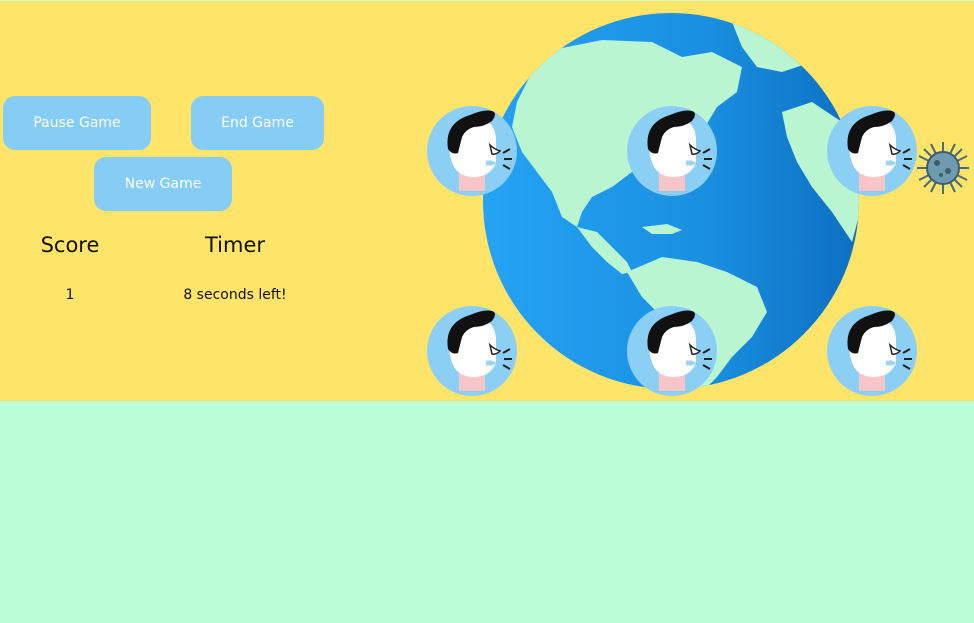  What do you see at coordinates (163, 184) in the screenshot?
I see `new-game-button: New Game` at bounding box center [163, 184].